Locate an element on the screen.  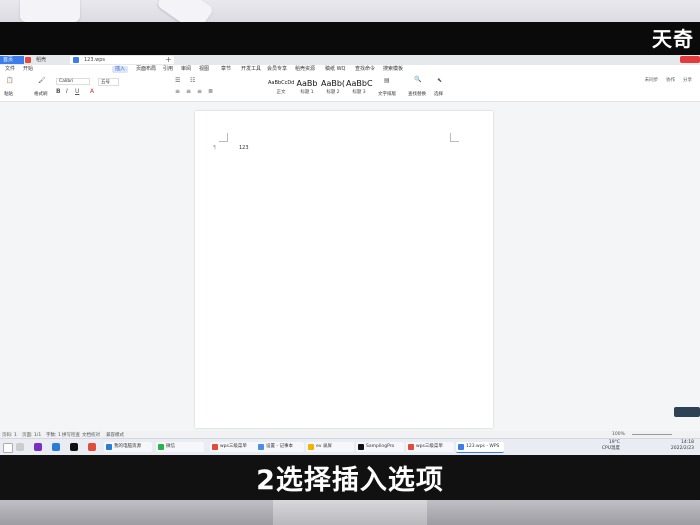
start-icon is located at coordinates (8, 448).